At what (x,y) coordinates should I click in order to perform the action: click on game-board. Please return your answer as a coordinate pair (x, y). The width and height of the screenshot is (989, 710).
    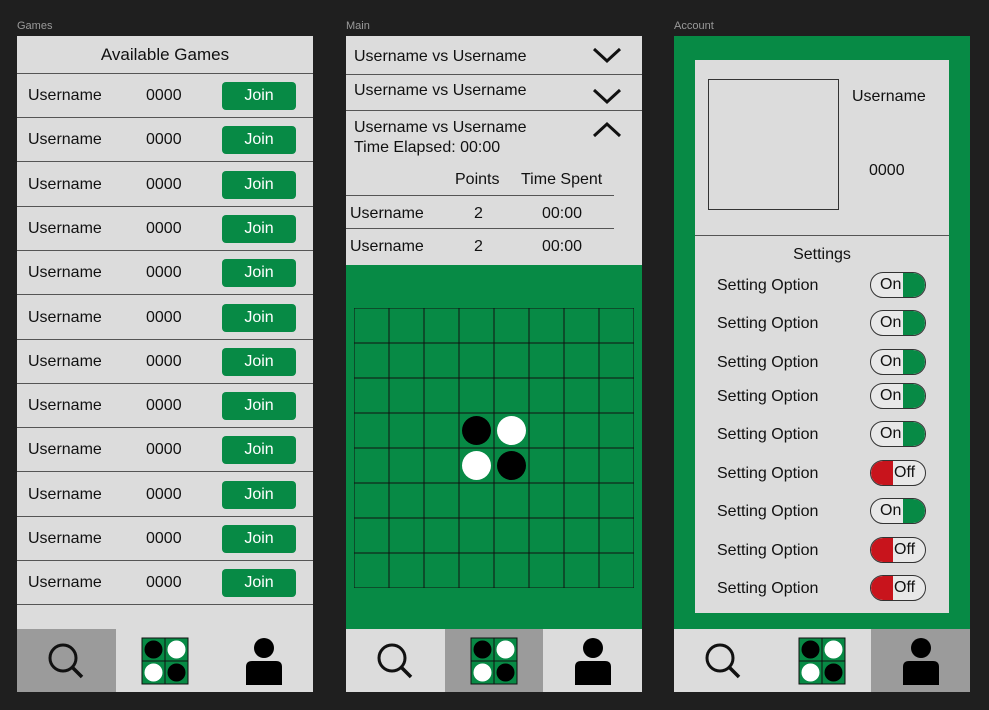
    Looking at the image, I should click on (494, 448).